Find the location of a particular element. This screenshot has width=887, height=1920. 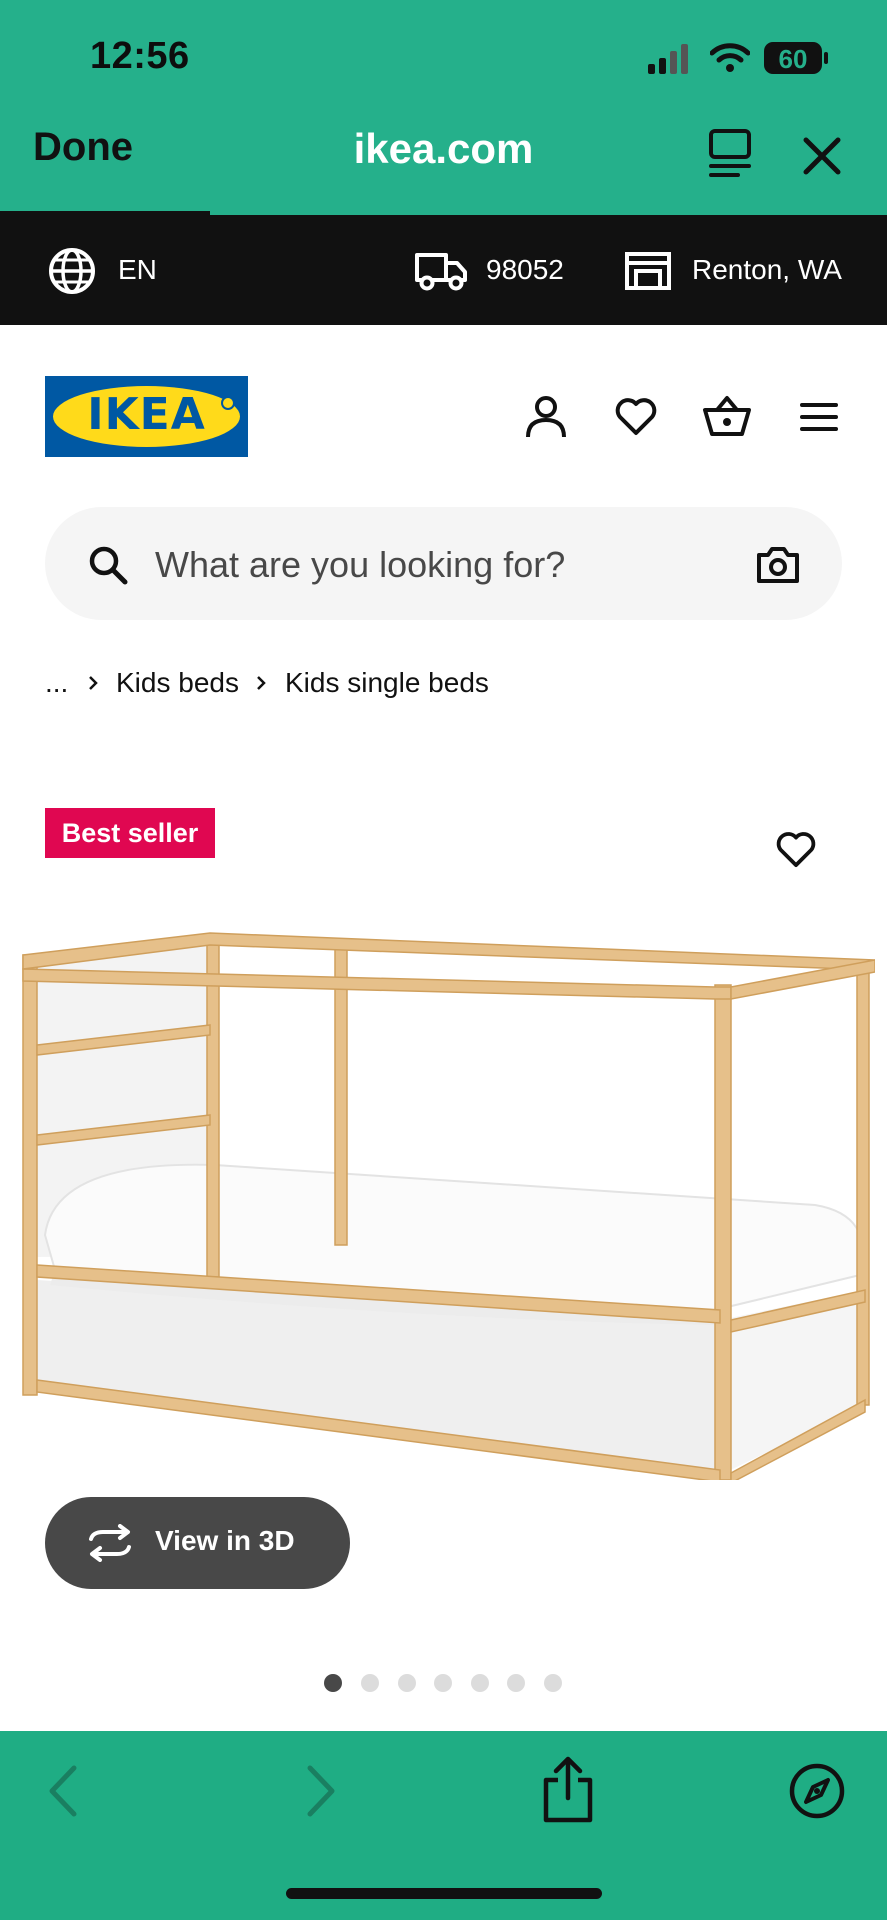

battery-level: 60 is located at coordinates (793, 59).